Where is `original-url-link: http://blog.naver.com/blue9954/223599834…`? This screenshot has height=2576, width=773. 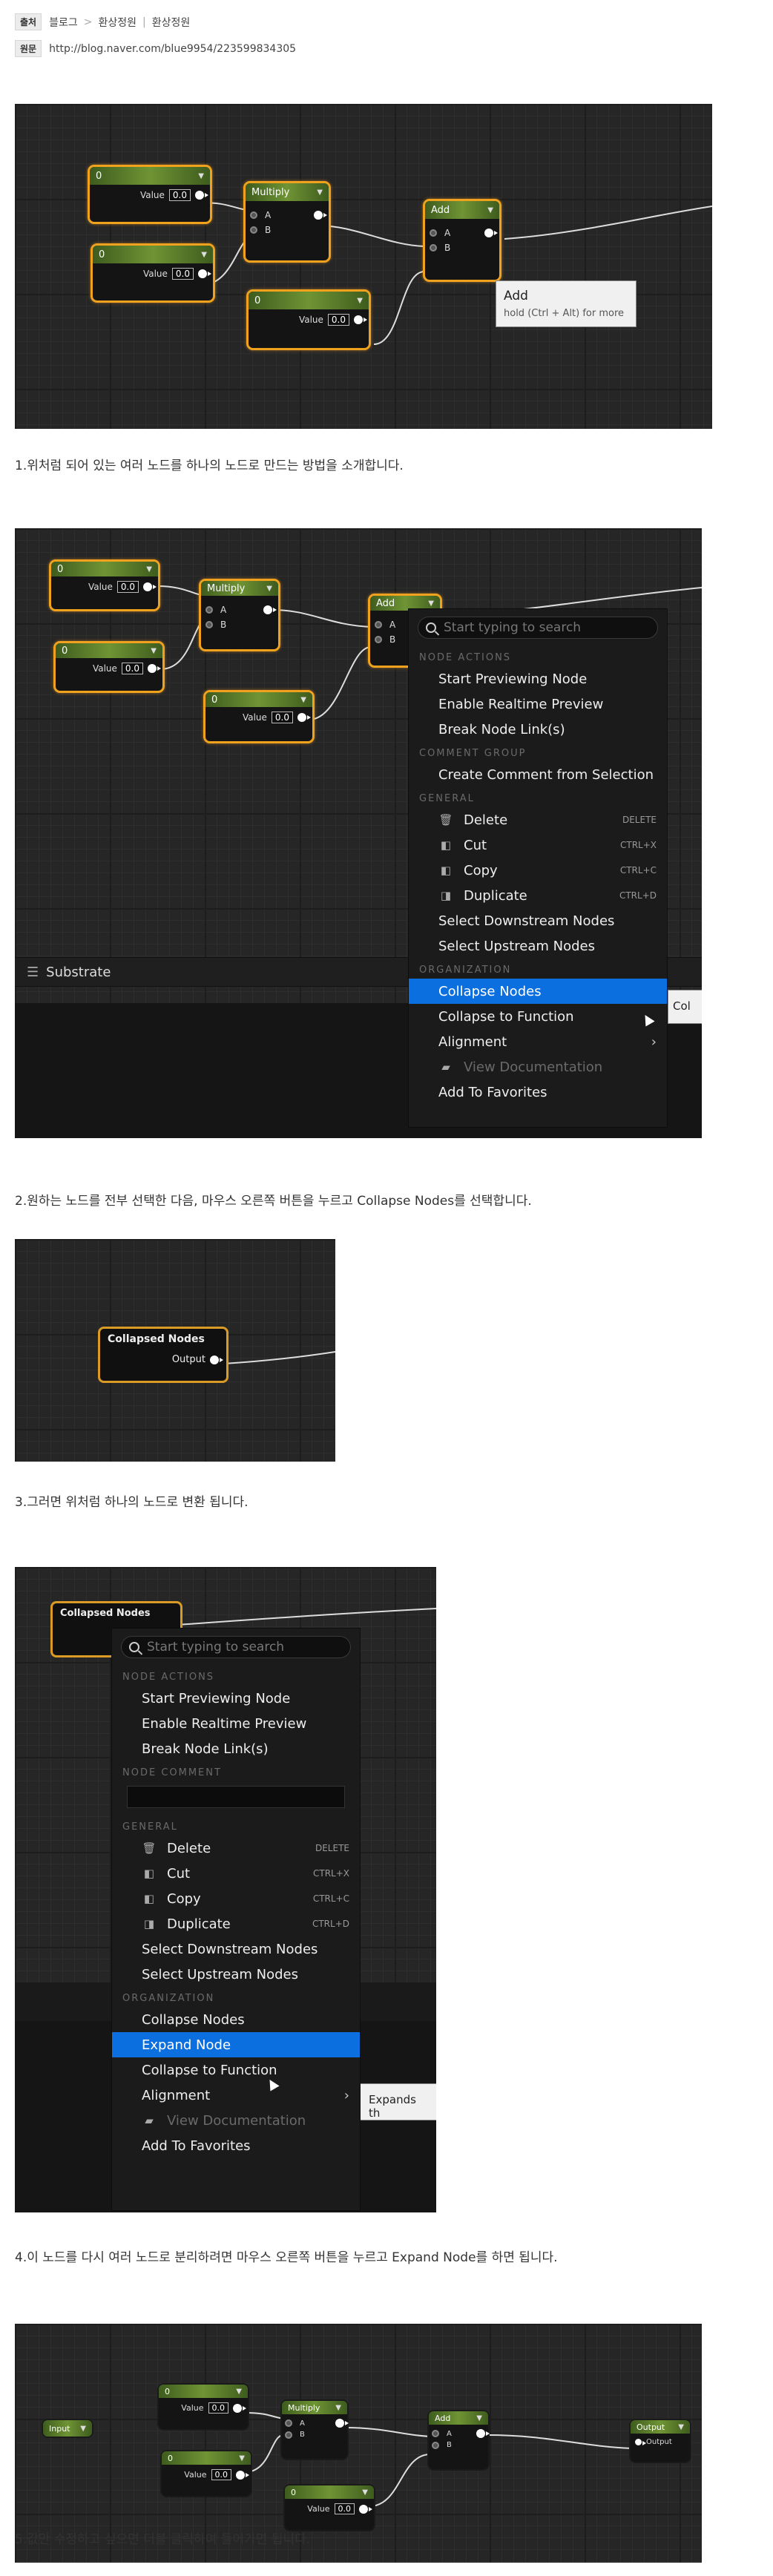 original-url-link: http://blog.naver.com/blue9954/223599834… is located at coordinates (172, 49).